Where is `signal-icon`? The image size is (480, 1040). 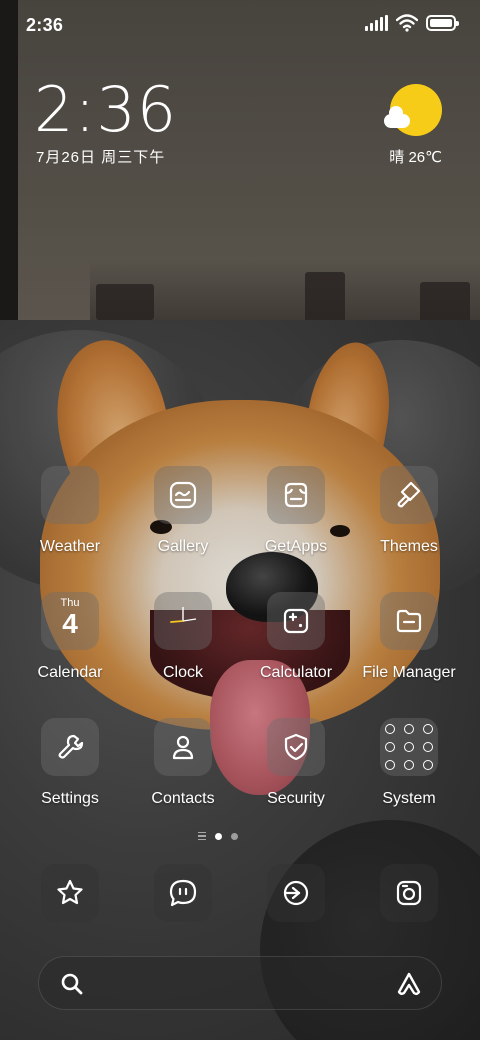 signal-icon is located at coordinates (376, 23).